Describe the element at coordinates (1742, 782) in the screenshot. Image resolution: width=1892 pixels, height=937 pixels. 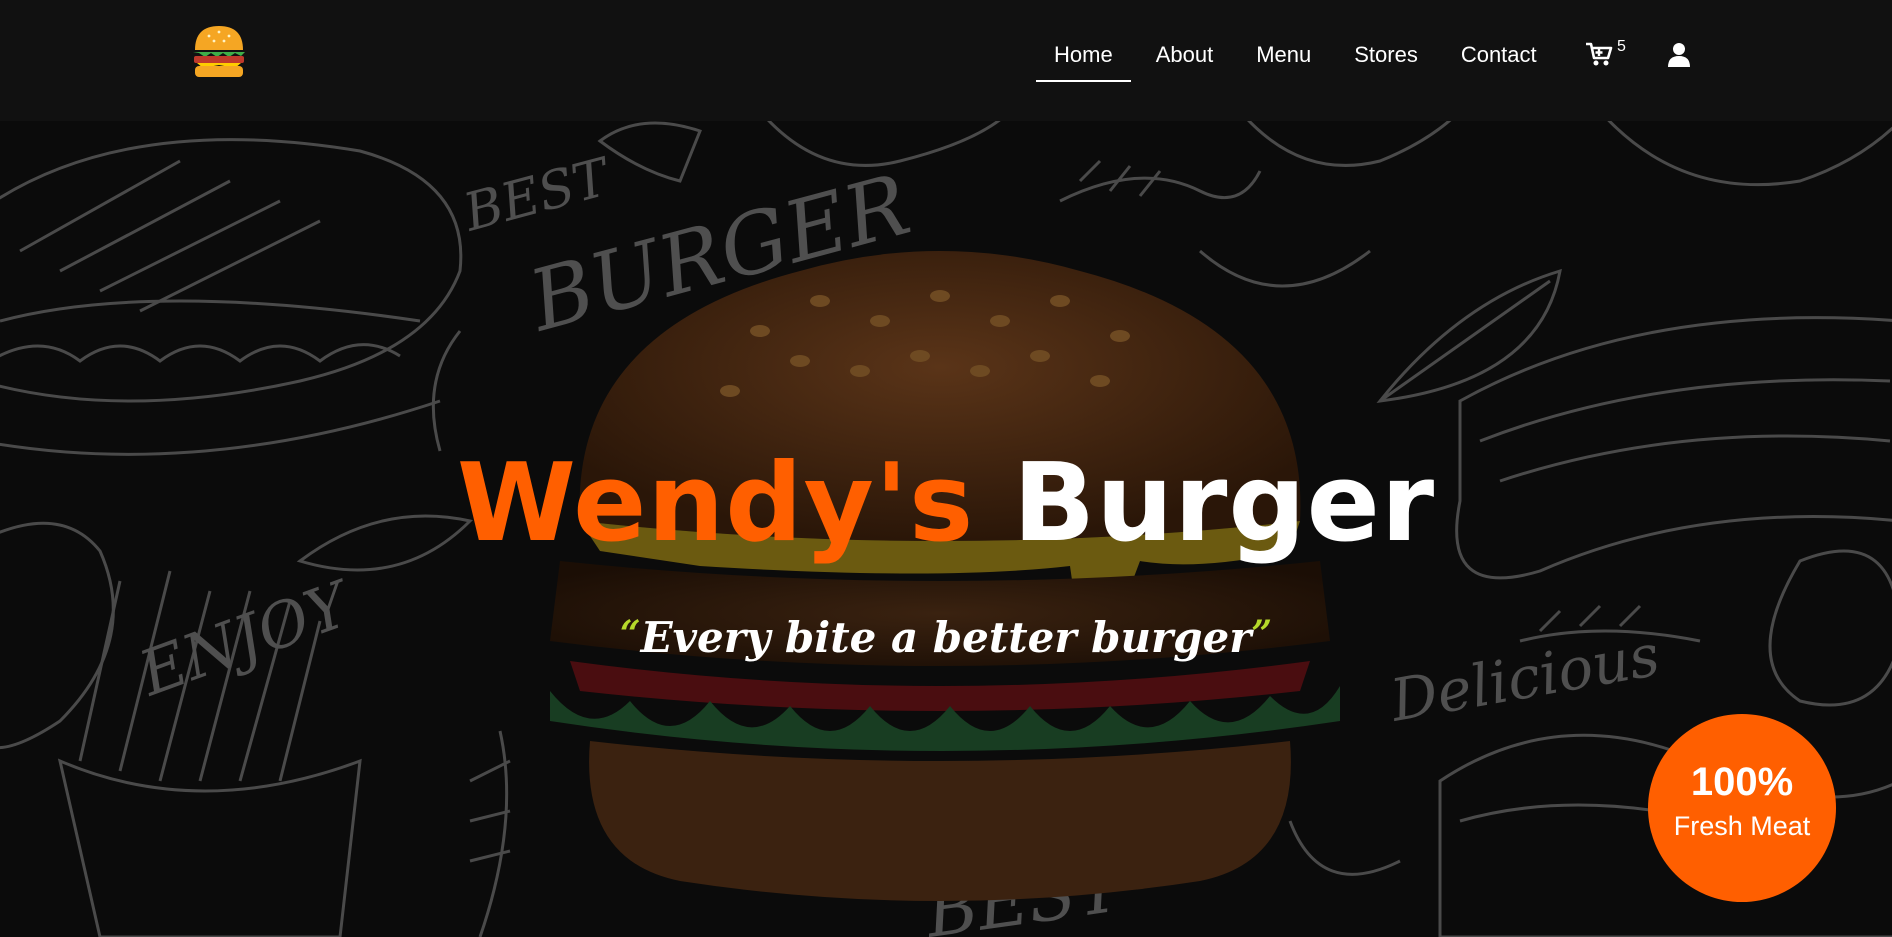
I see `badge-percent: 100%` at that location.